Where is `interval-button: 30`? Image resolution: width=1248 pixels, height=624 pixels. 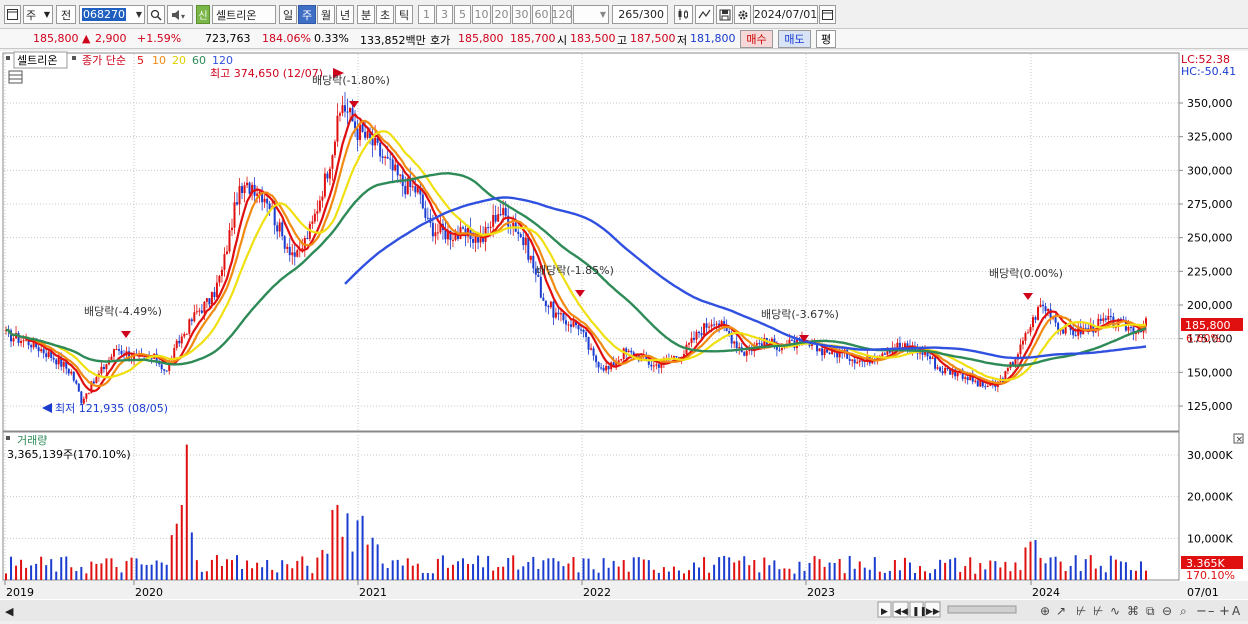 interval-button: 30 is located at coordinates (521, 14).